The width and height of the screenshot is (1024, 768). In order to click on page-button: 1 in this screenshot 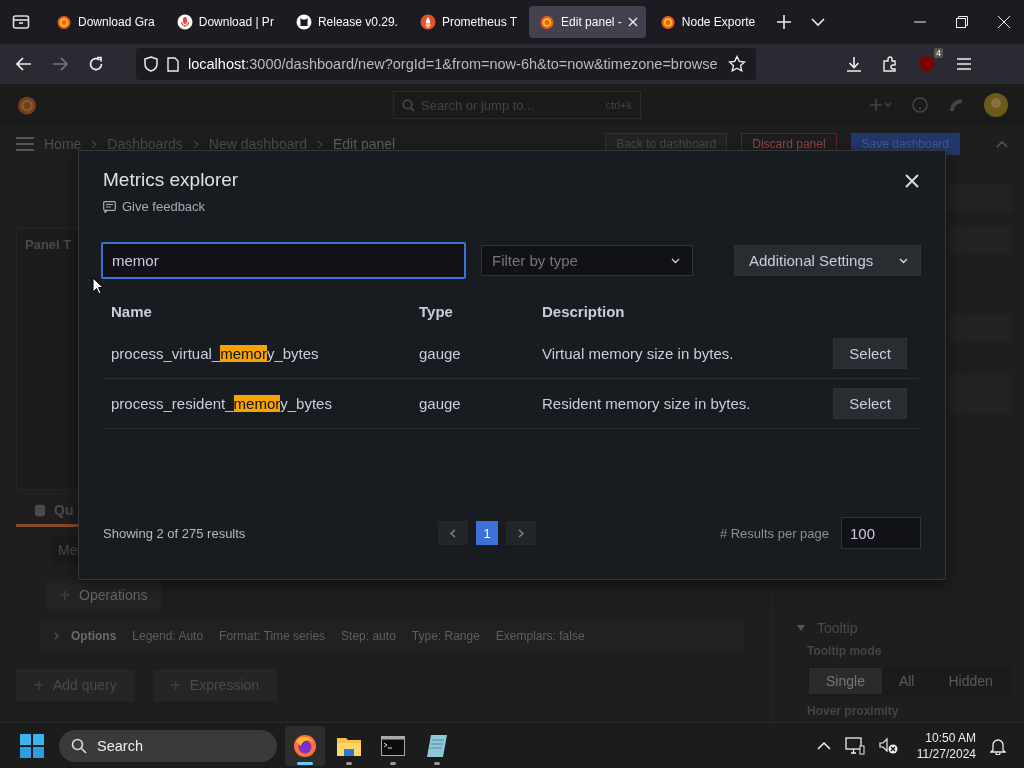, I will do `click(487, 533)`.